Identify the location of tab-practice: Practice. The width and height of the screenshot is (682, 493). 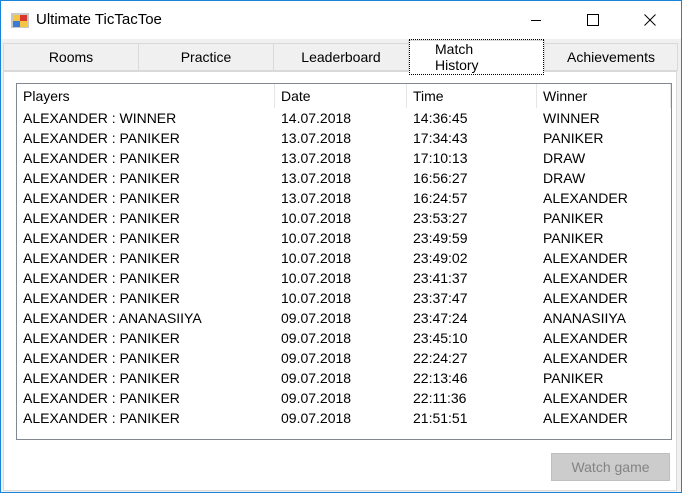
(206, 57).